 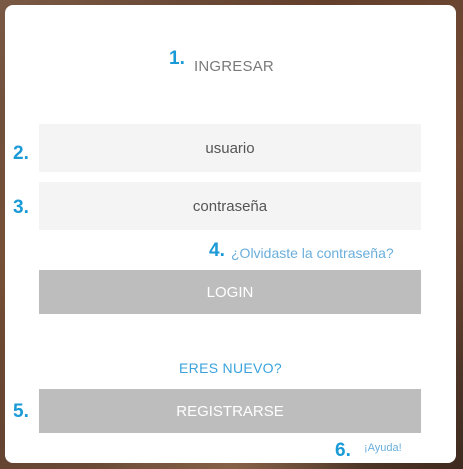 What do you see at coordinates (230, 368) in the screenshot?
I see `new-user-prompt: ERES NUEVO?` at bounding box center [230, 368].